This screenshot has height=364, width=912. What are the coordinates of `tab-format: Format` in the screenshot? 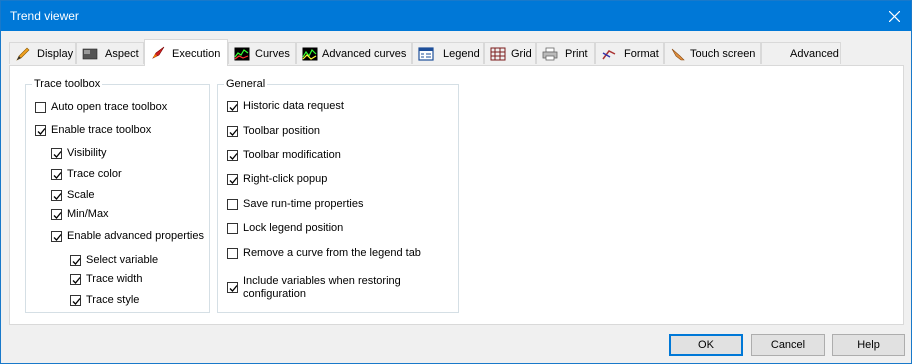 It's located at (629, 53).